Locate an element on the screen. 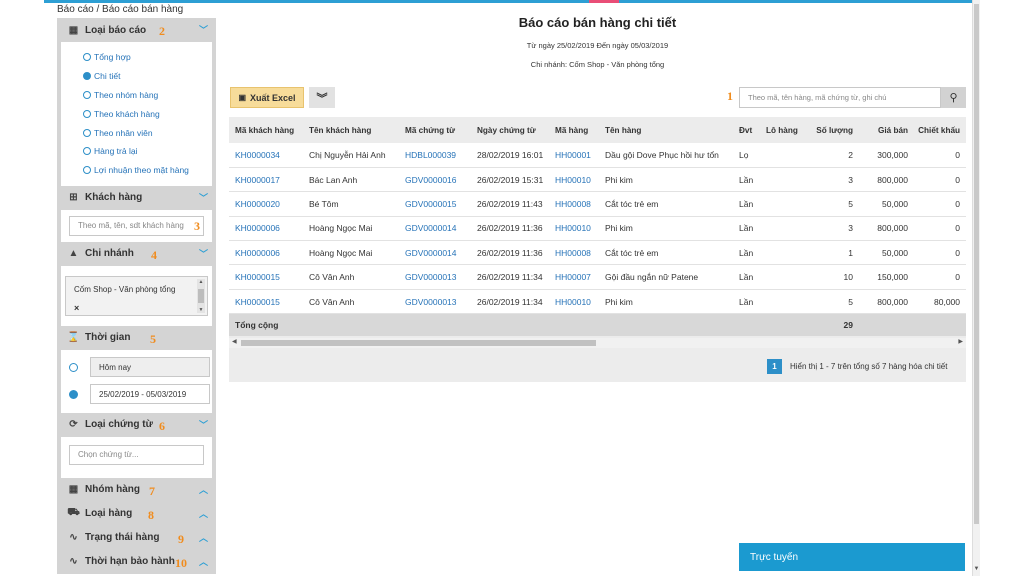 The width and height of the screenshot is (1024, 576). page-number-button: 1 is located at coordinates (774, 366).